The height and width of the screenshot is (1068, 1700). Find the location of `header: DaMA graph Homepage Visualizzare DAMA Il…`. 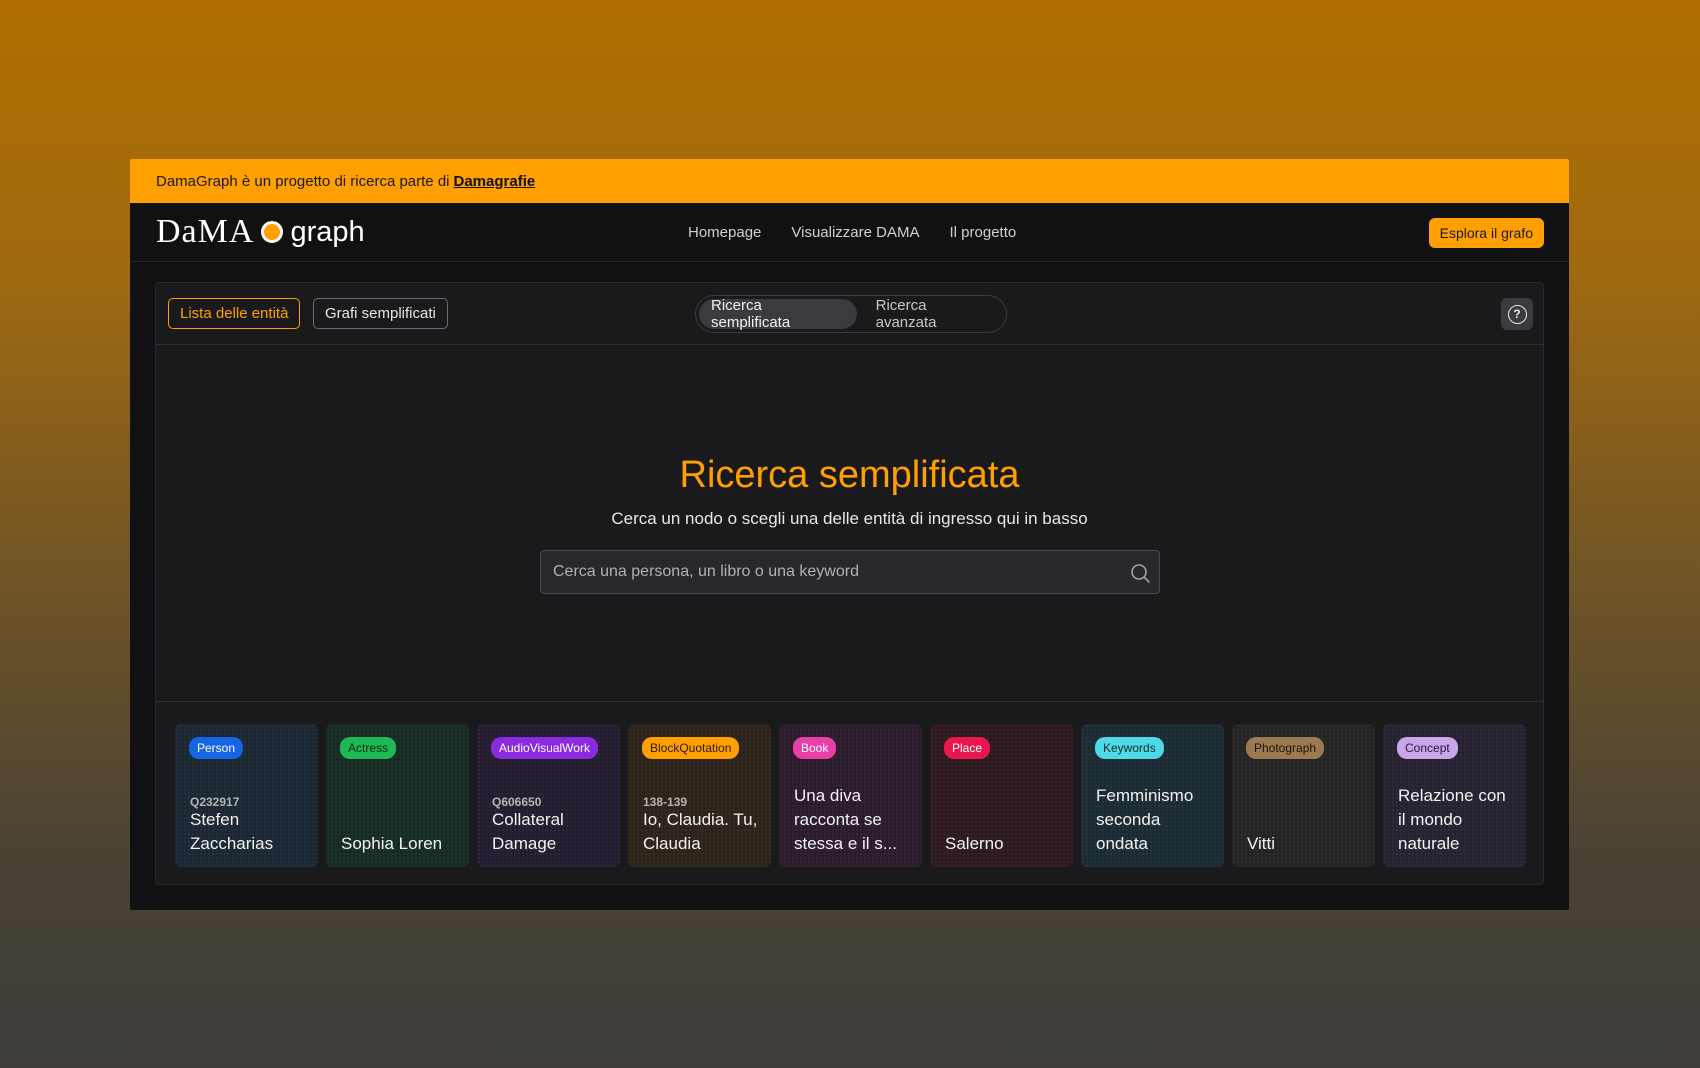

header: DaMA graph Homepage Visualizzare DAMA Il… is located at coordinates (849, 232).